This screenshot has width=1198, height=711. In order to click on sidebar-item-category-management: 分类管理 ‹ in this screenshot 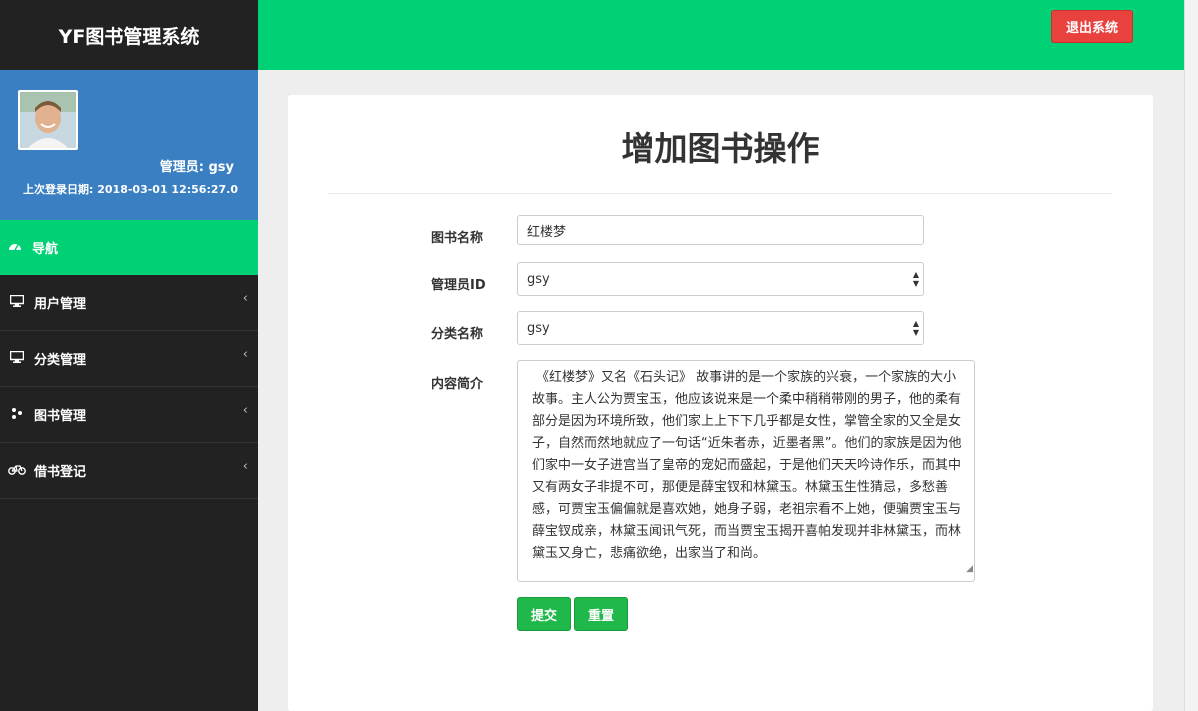, I will do `click(129, 359)`.